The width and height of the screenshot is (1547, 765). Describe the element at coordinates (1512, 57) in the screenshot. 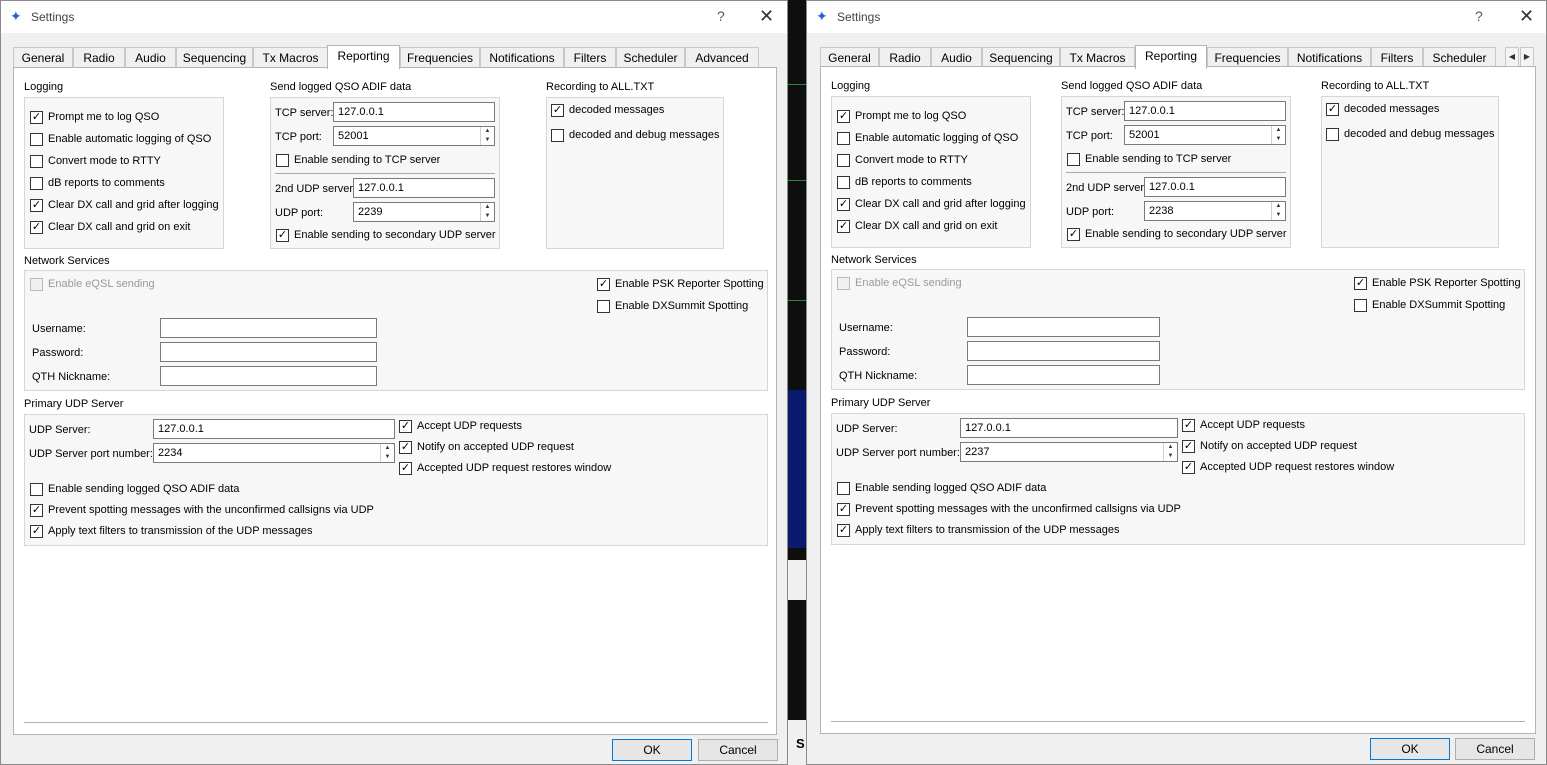

I see `tab-scroll-left-icon: ◀` at that location.